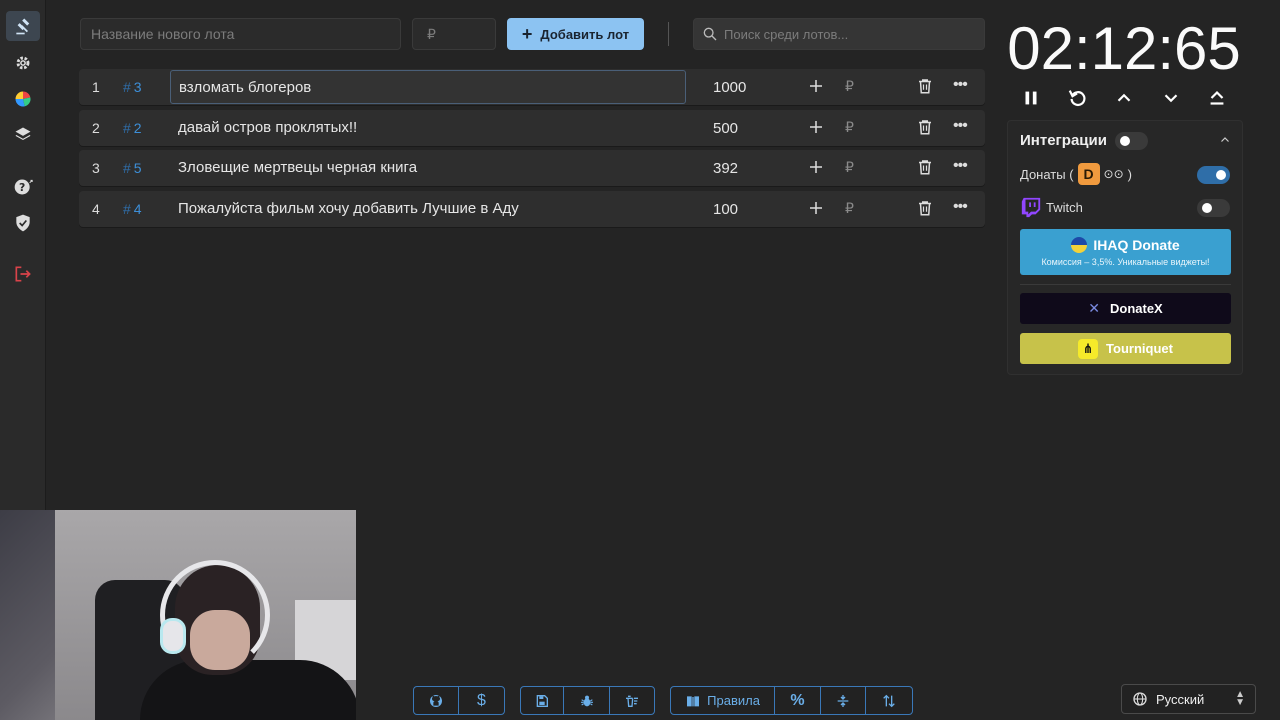 This screenshot has width=1280, height=720. Describe the element at coordinates (132, 128) in the screenshot. I see `lot-id: #2` at that location.